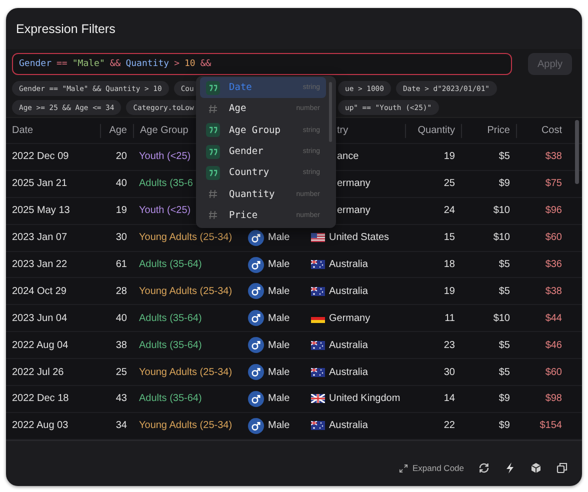  Describe the element at coordinates (553, 318) in the screenshot. I see `table-cell: $44` at that location.